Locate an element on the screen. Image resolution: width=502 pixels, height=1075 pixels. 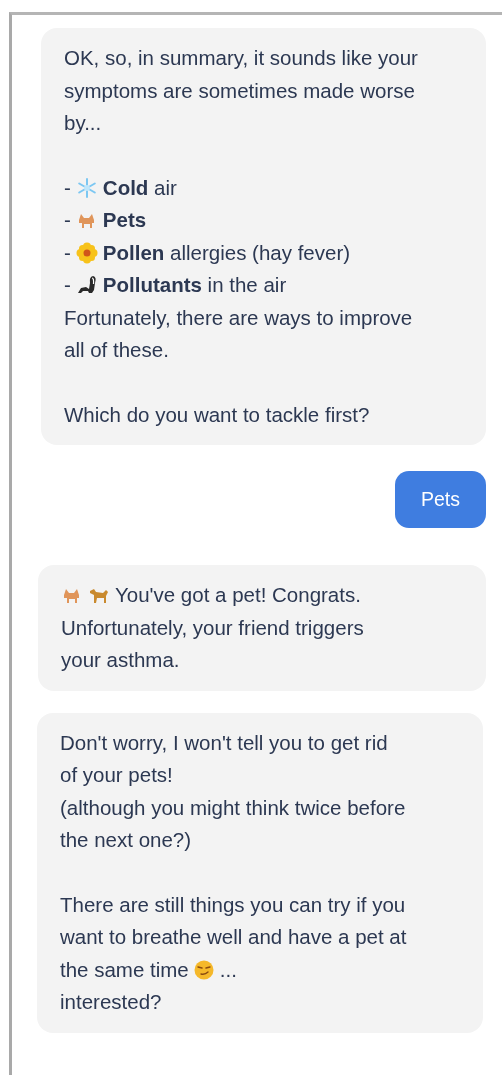
message-text: Which do you want to tackle first? is located at coordinates (217, 414).